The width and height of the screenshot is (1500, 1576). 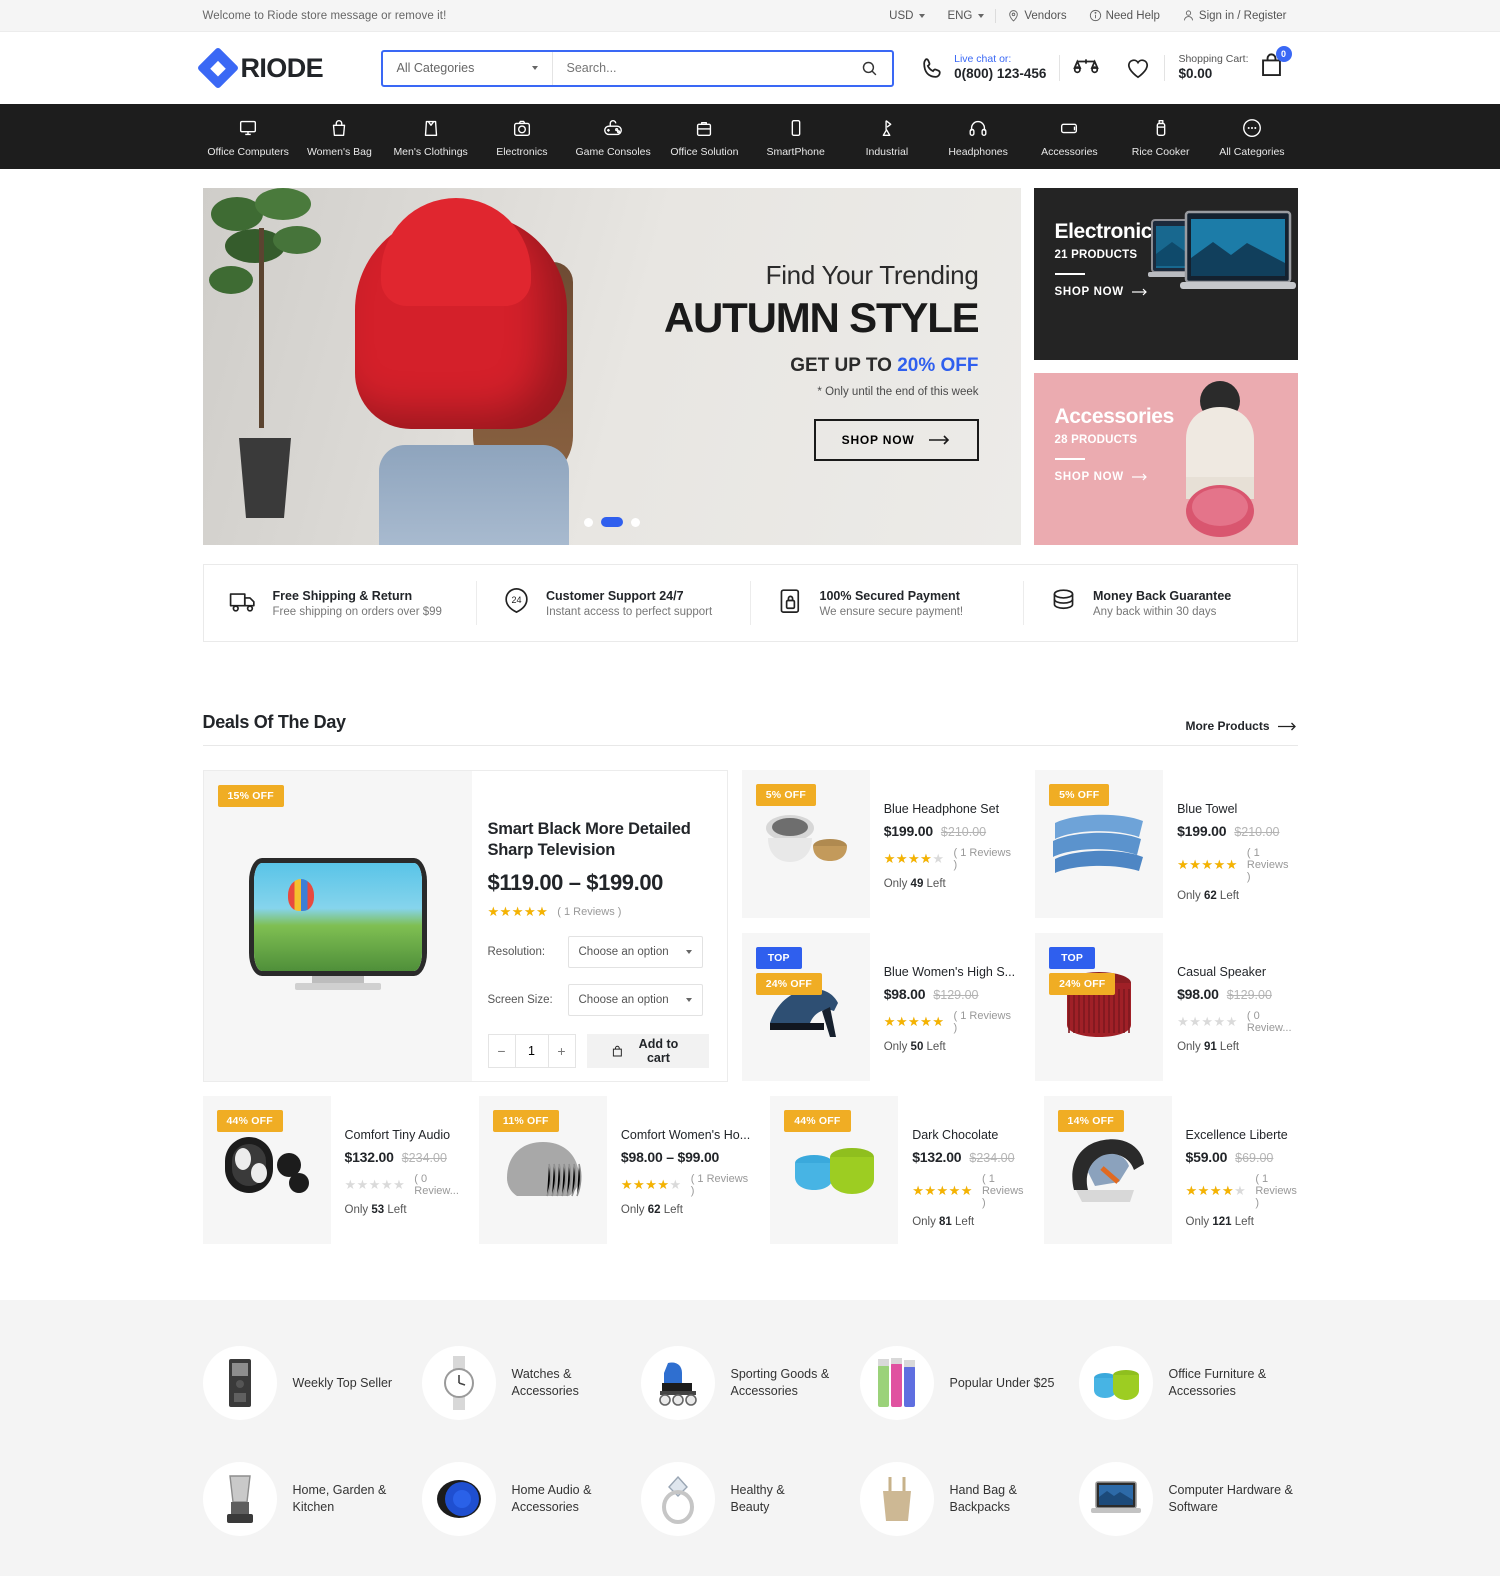 What do you see at coordinates (531, 1383) in the screenshot?
I see `footer-category-watches-accessories: Watches & Accessories` at bounding box center [531, 1383].